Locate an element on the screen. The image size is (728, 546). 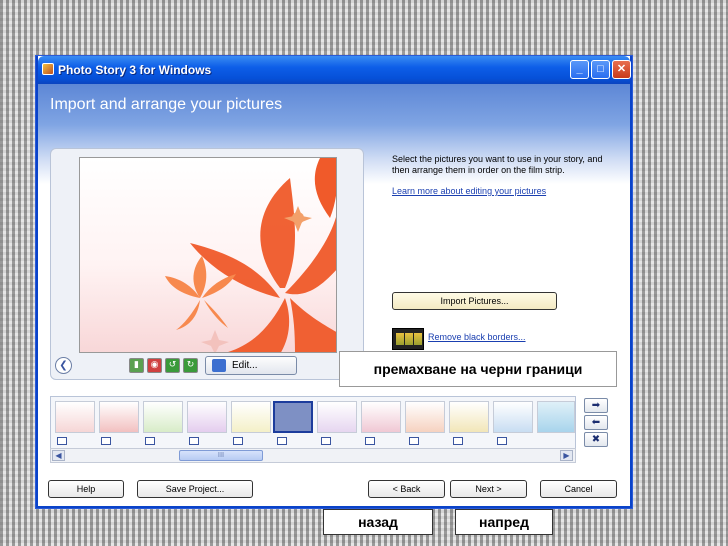
close-button: ✕ is located at coordinates (621, 69).